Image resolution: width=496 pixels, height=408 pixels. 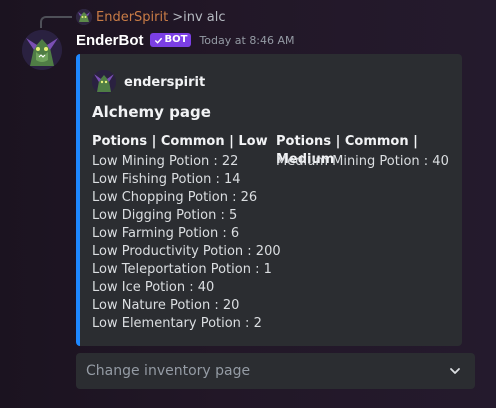 I want to click on embed-author-avatar-icon, so click(x=104, y=82).